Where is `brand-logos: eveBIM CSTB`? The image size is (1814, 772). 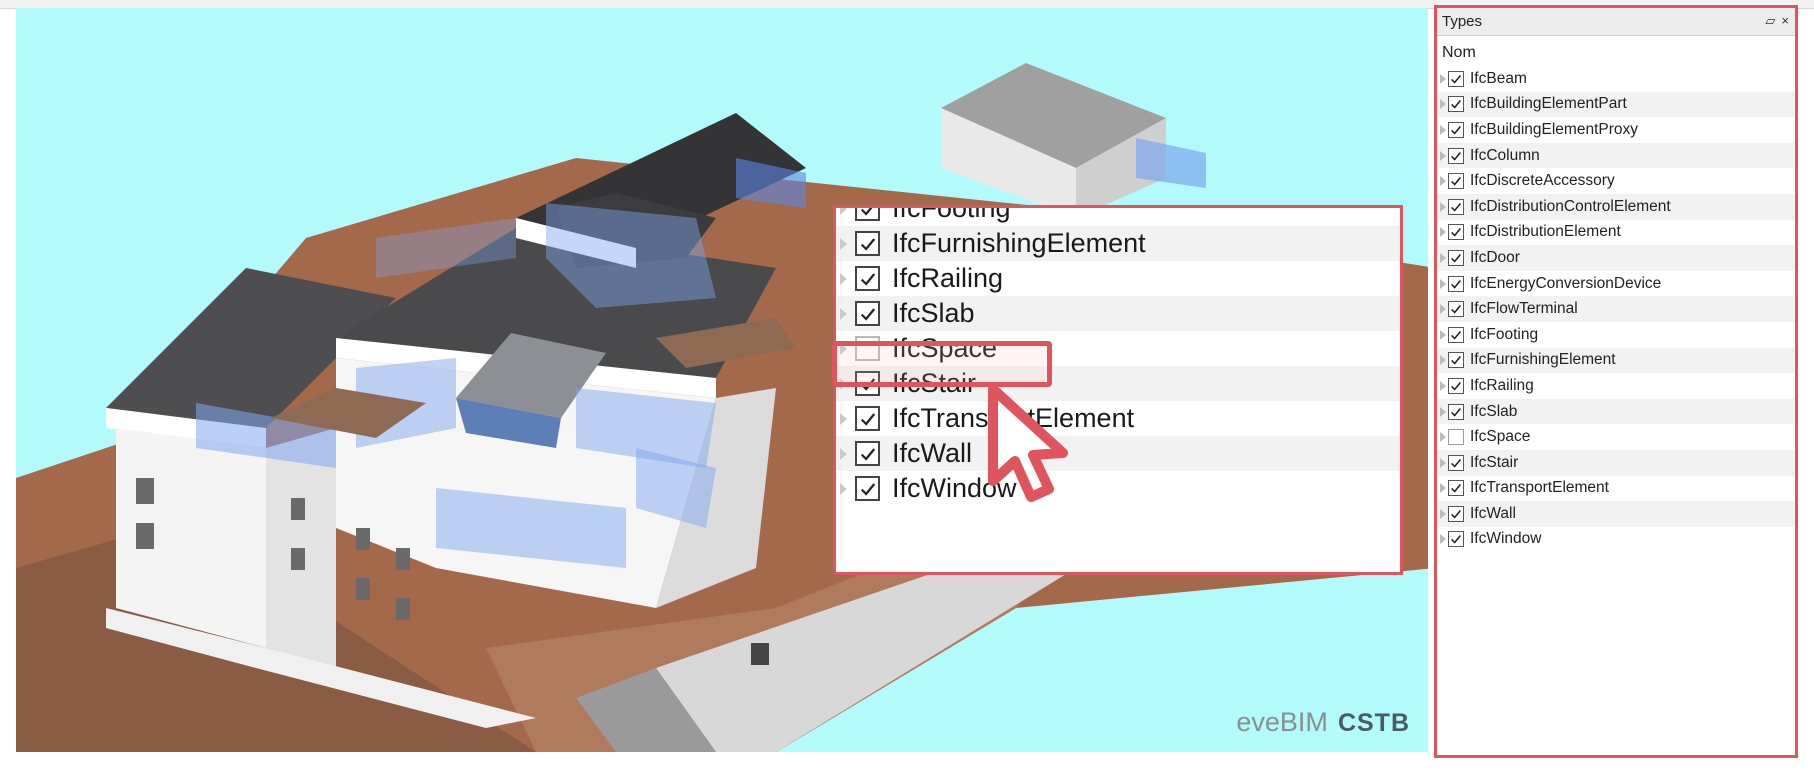 brand-logos: eveBIM CSTB is located at coordinates (1323, 722).